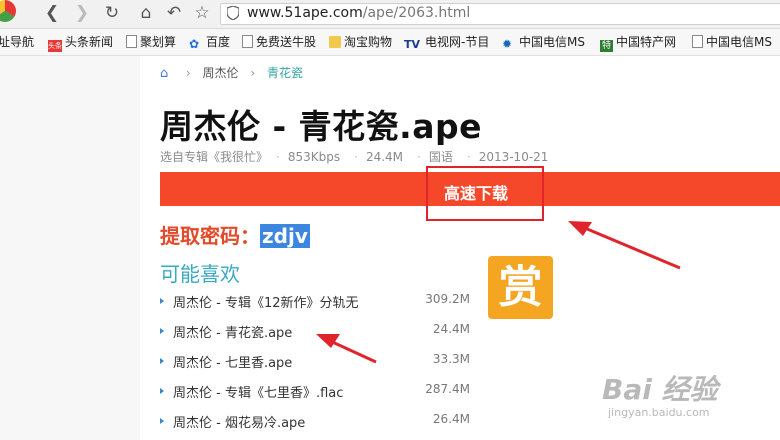  I want to click on browser-toolbar: ❮ ❯ ↻ ⌂ ↶ ☆ www.51ape.com/ape/2063.html, so click(390, 14).